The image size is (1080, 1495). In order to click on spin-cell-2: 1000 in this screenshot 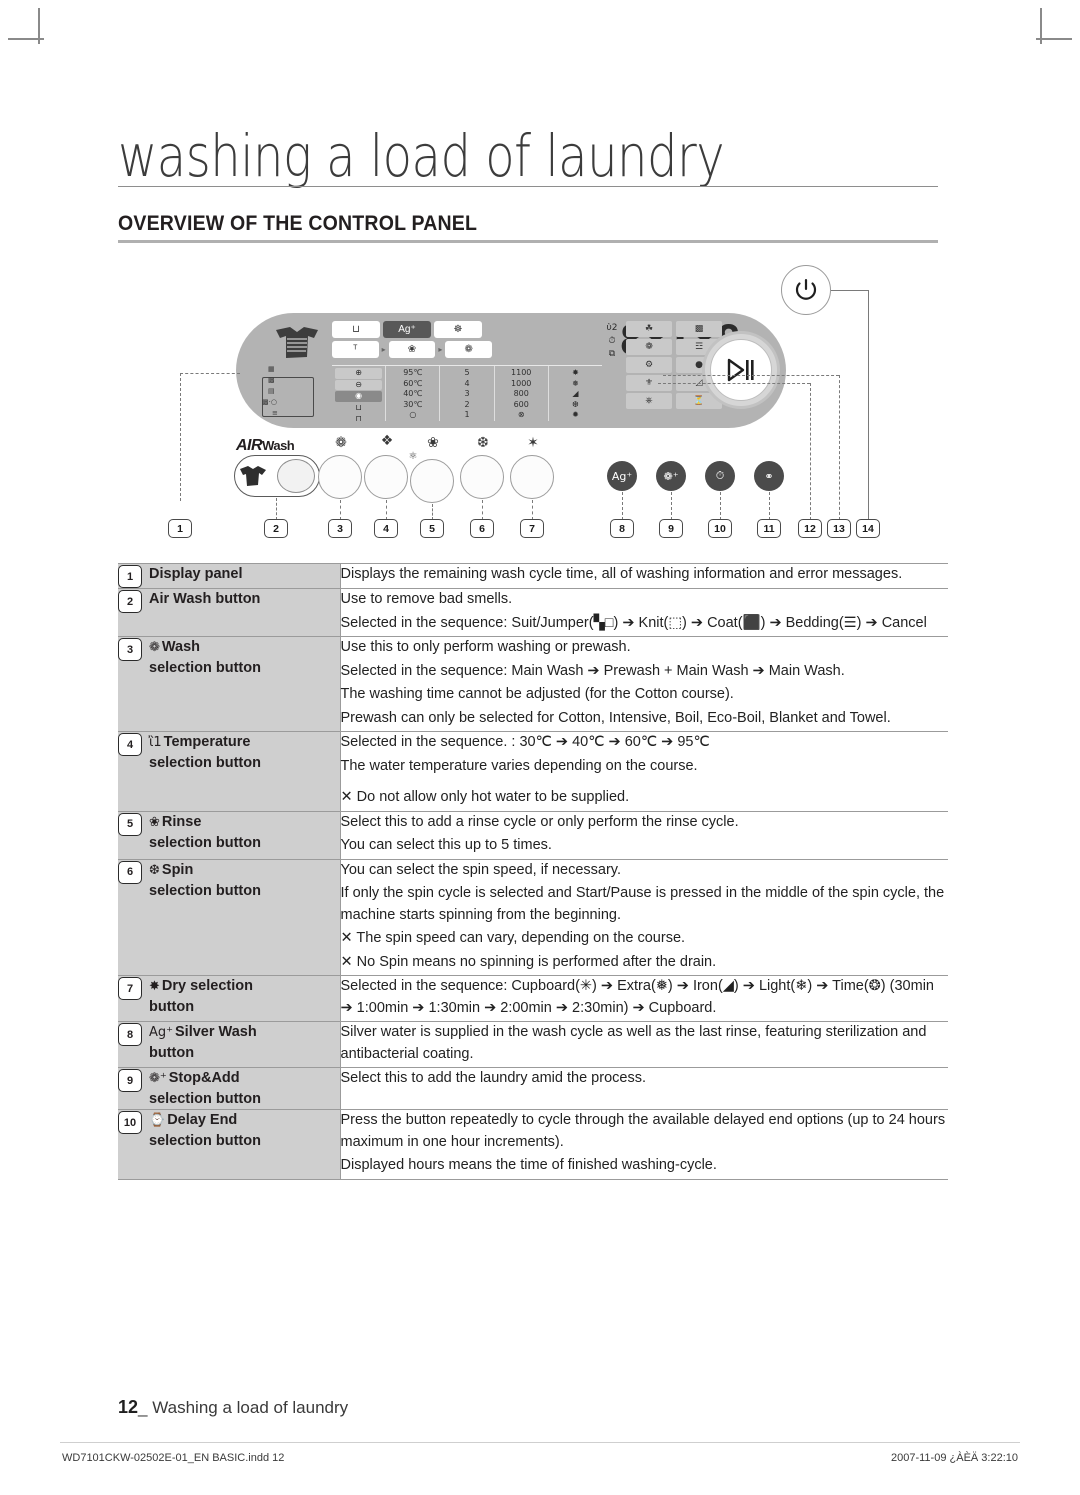, I will do `click(521, 383)`.